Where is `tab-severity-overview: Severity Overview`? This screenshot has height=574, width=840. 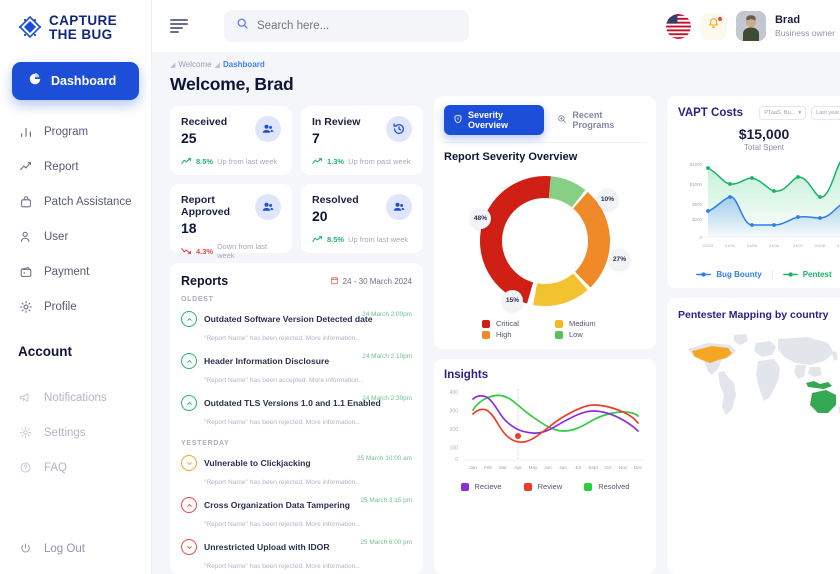 tab-severity-overview: Severity Overview is located at coordinates (494, 120).